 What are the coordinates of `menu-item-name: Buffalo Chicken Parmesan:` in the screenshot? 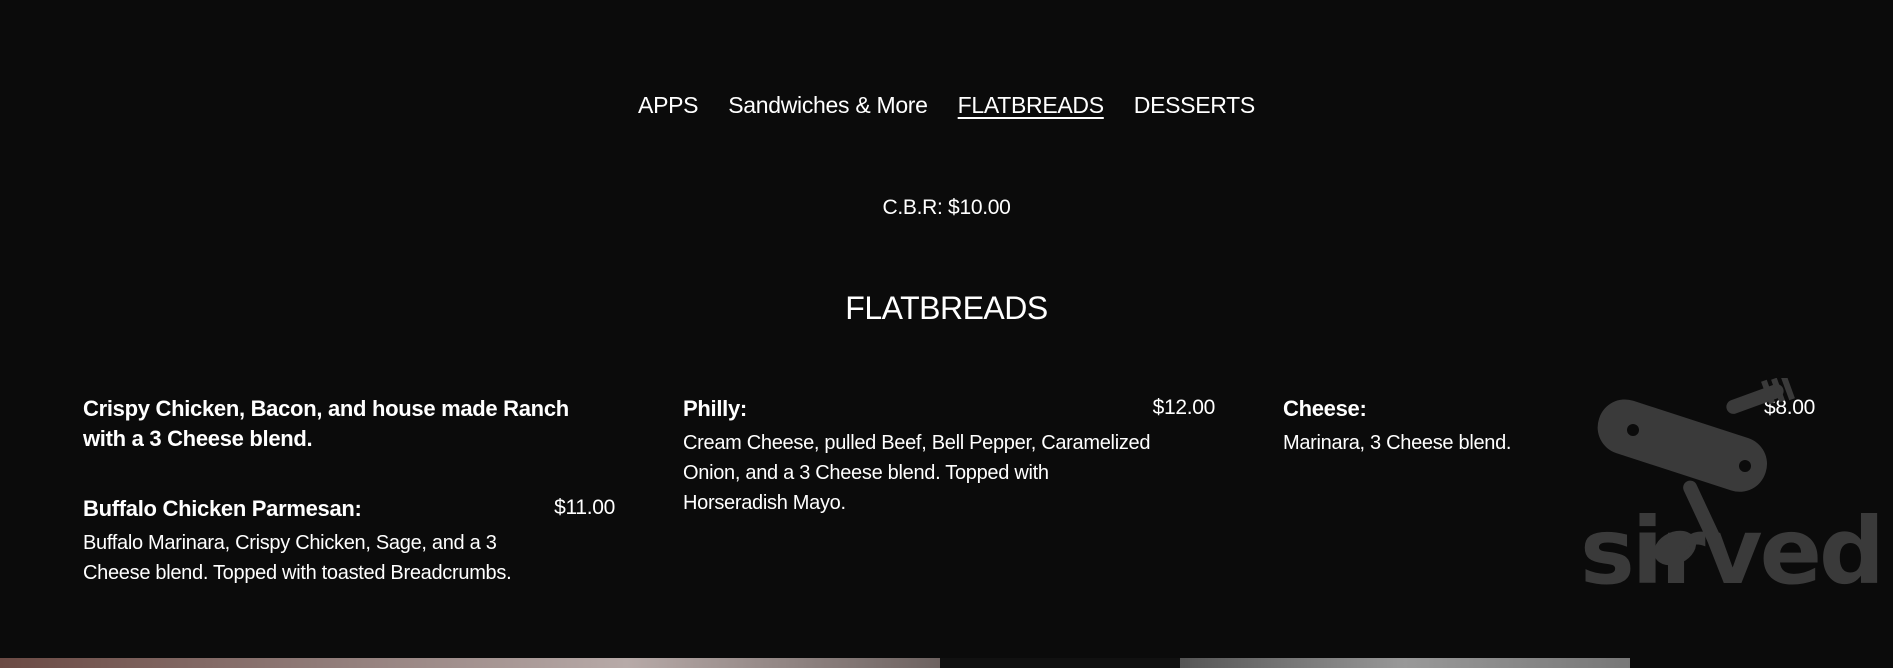 It's located at (222, 508).